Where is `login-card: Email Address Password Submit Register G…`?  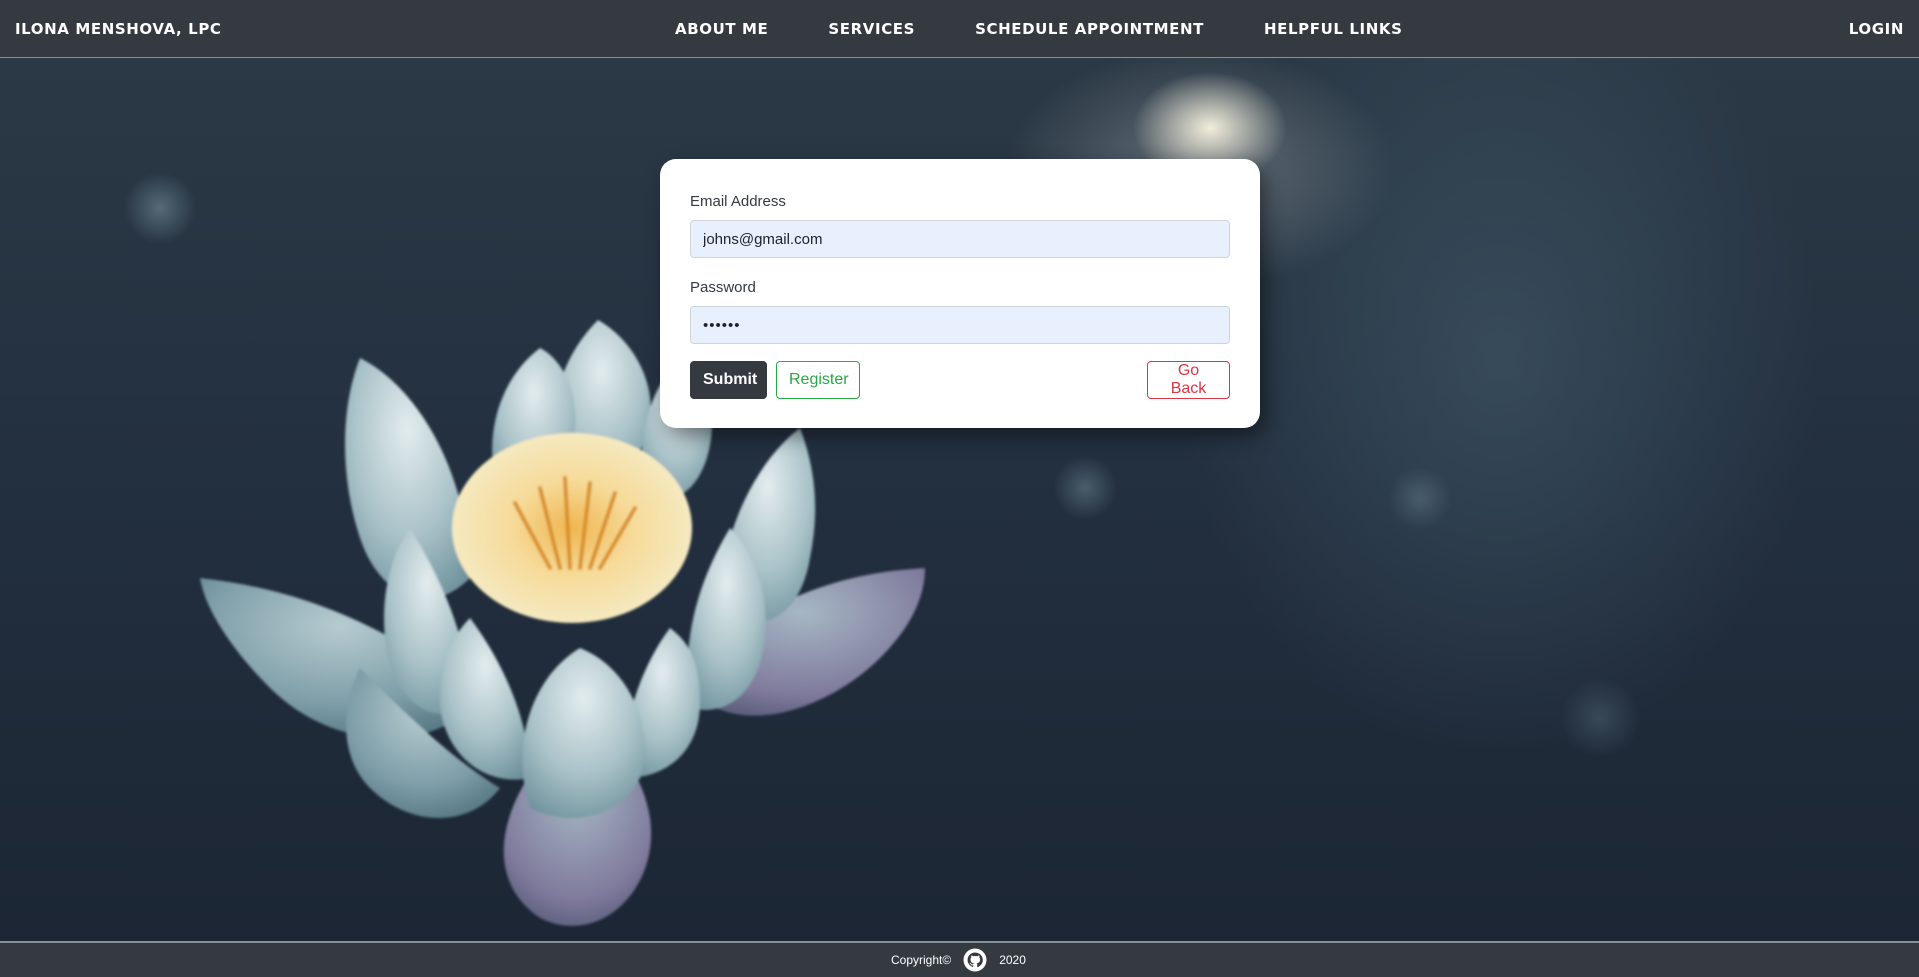
login-card: Email Address Password Submit Register G… is located at coordinates (960, 293).